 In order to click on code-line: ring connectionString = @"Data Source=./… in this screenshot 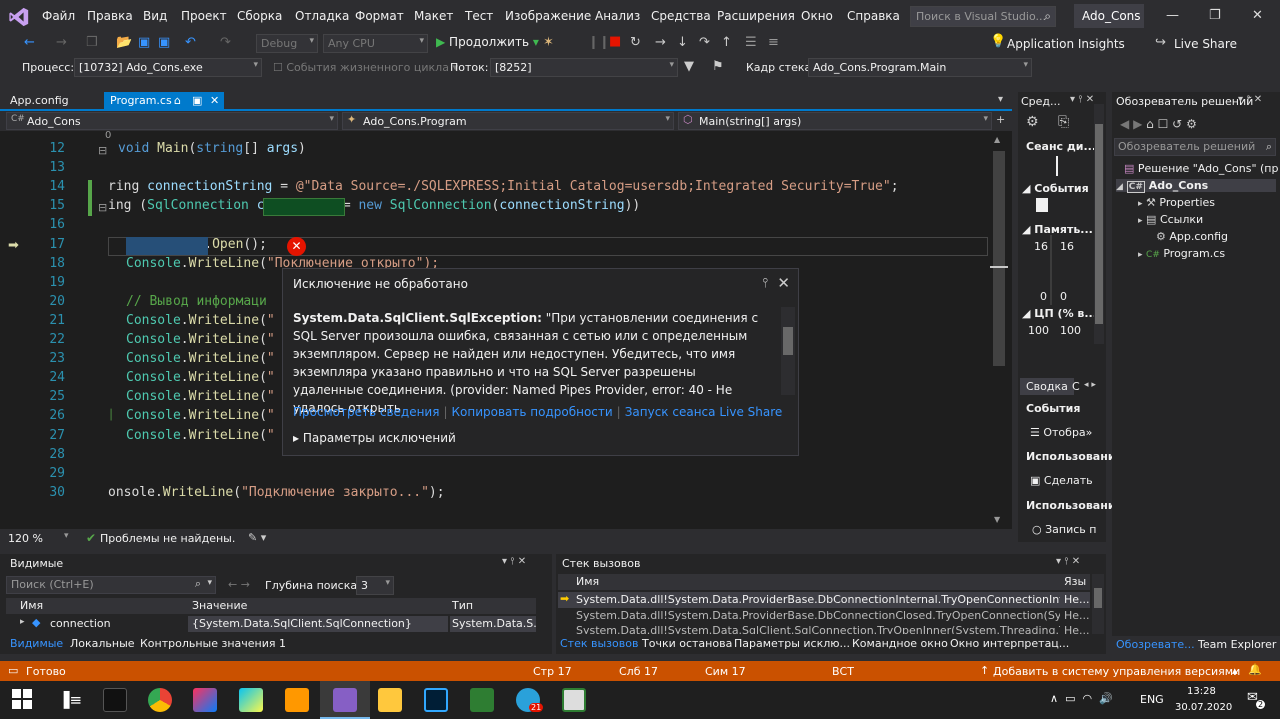, I will do `click(503, 186)`.